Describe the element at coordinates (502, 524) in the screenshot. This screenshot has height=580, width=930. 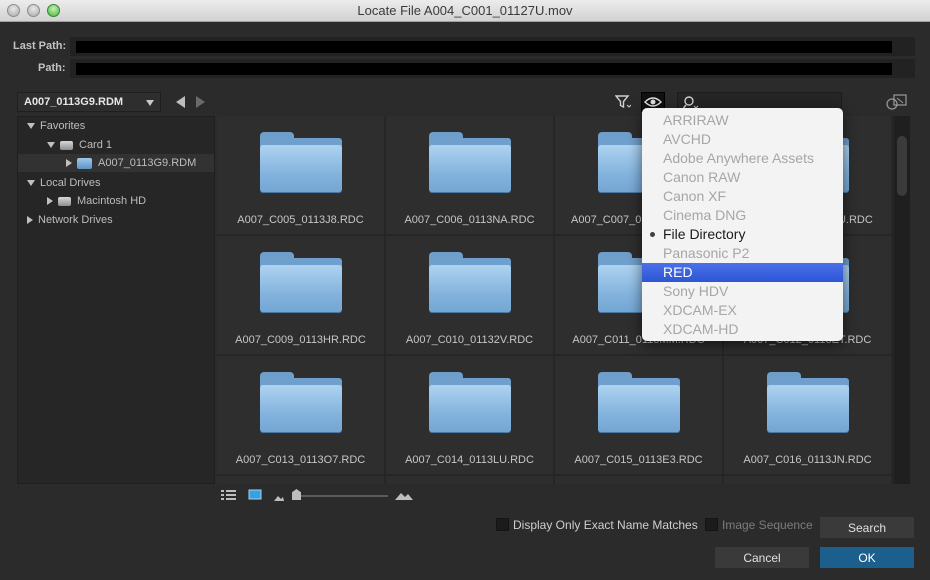
I see `exact-match-checkbox` at that location.